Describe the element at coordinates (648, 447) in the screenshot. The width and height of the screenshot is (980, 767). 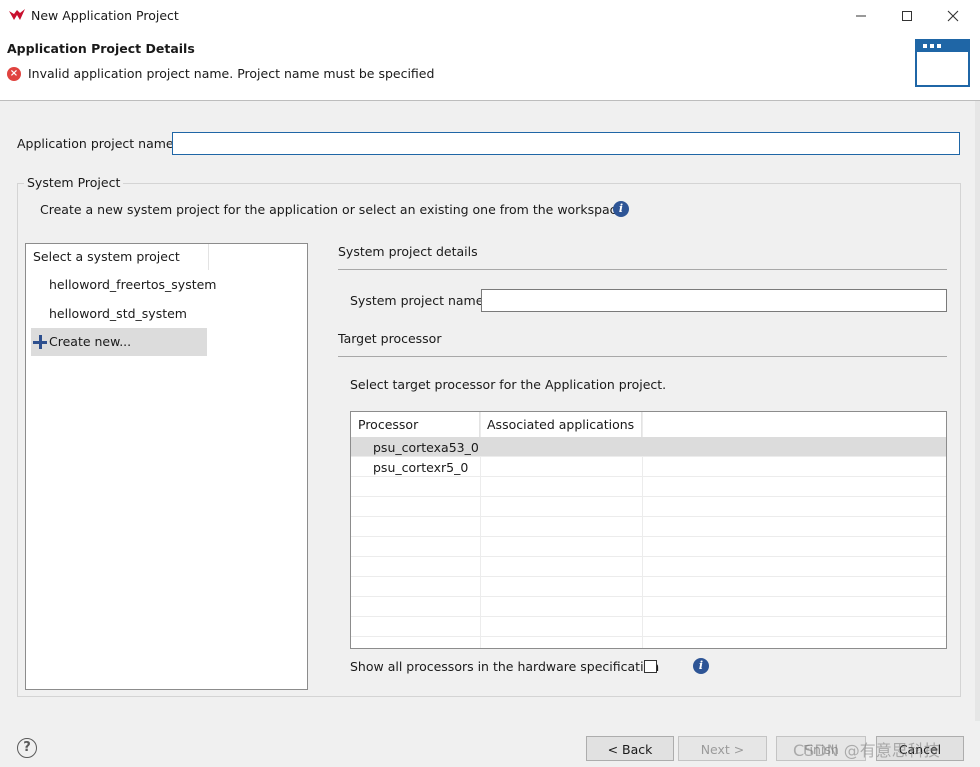
I see `table-row: psu_cortexa53_0` at that location.